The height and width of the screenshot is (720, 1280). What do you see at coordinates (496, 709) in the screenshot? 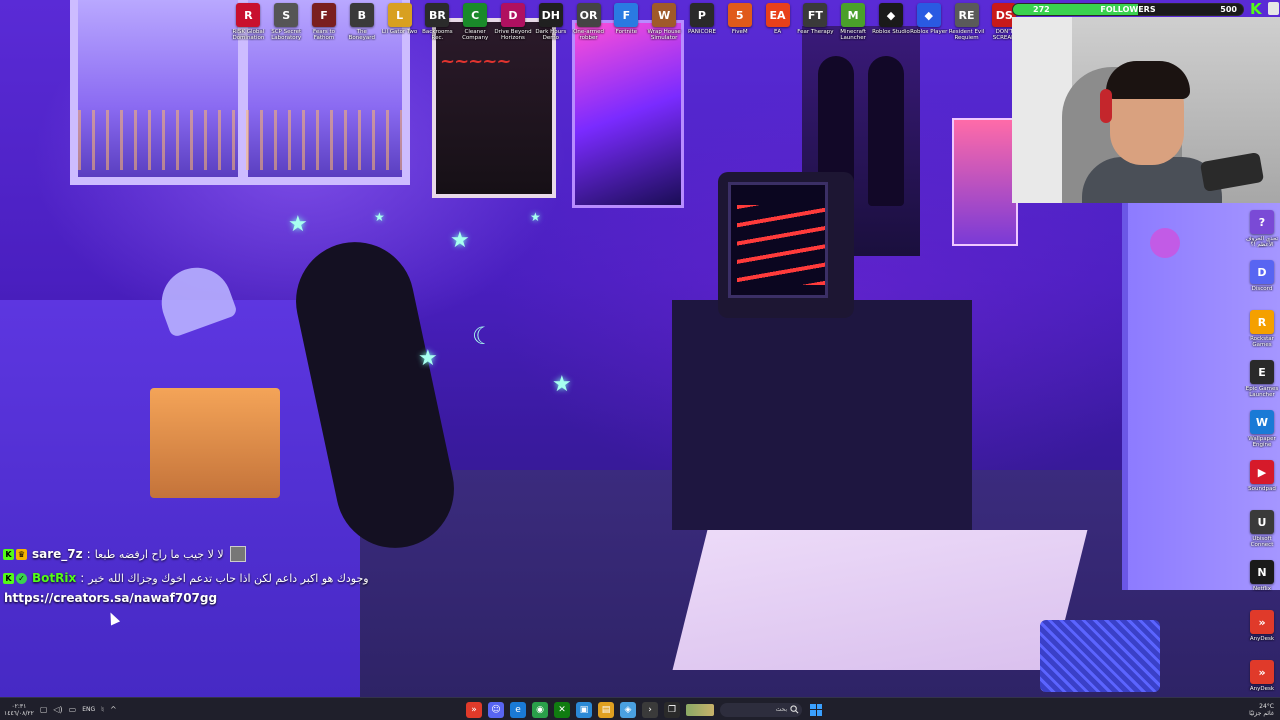
I see `taskbar-discord-icon: ☺` at bounding box center [496, 709].